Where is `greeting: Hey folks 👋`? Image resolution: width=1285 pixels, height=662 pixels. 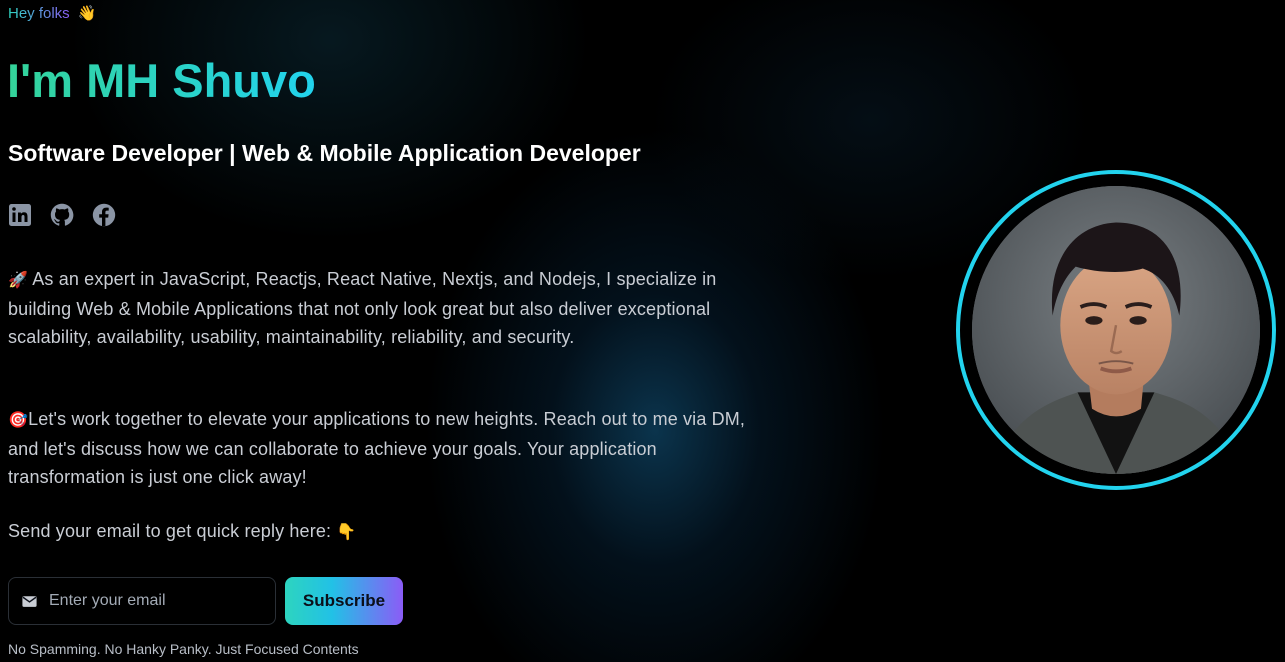
greeting: Hey folks 👋 is located at coordinates (52, 14).